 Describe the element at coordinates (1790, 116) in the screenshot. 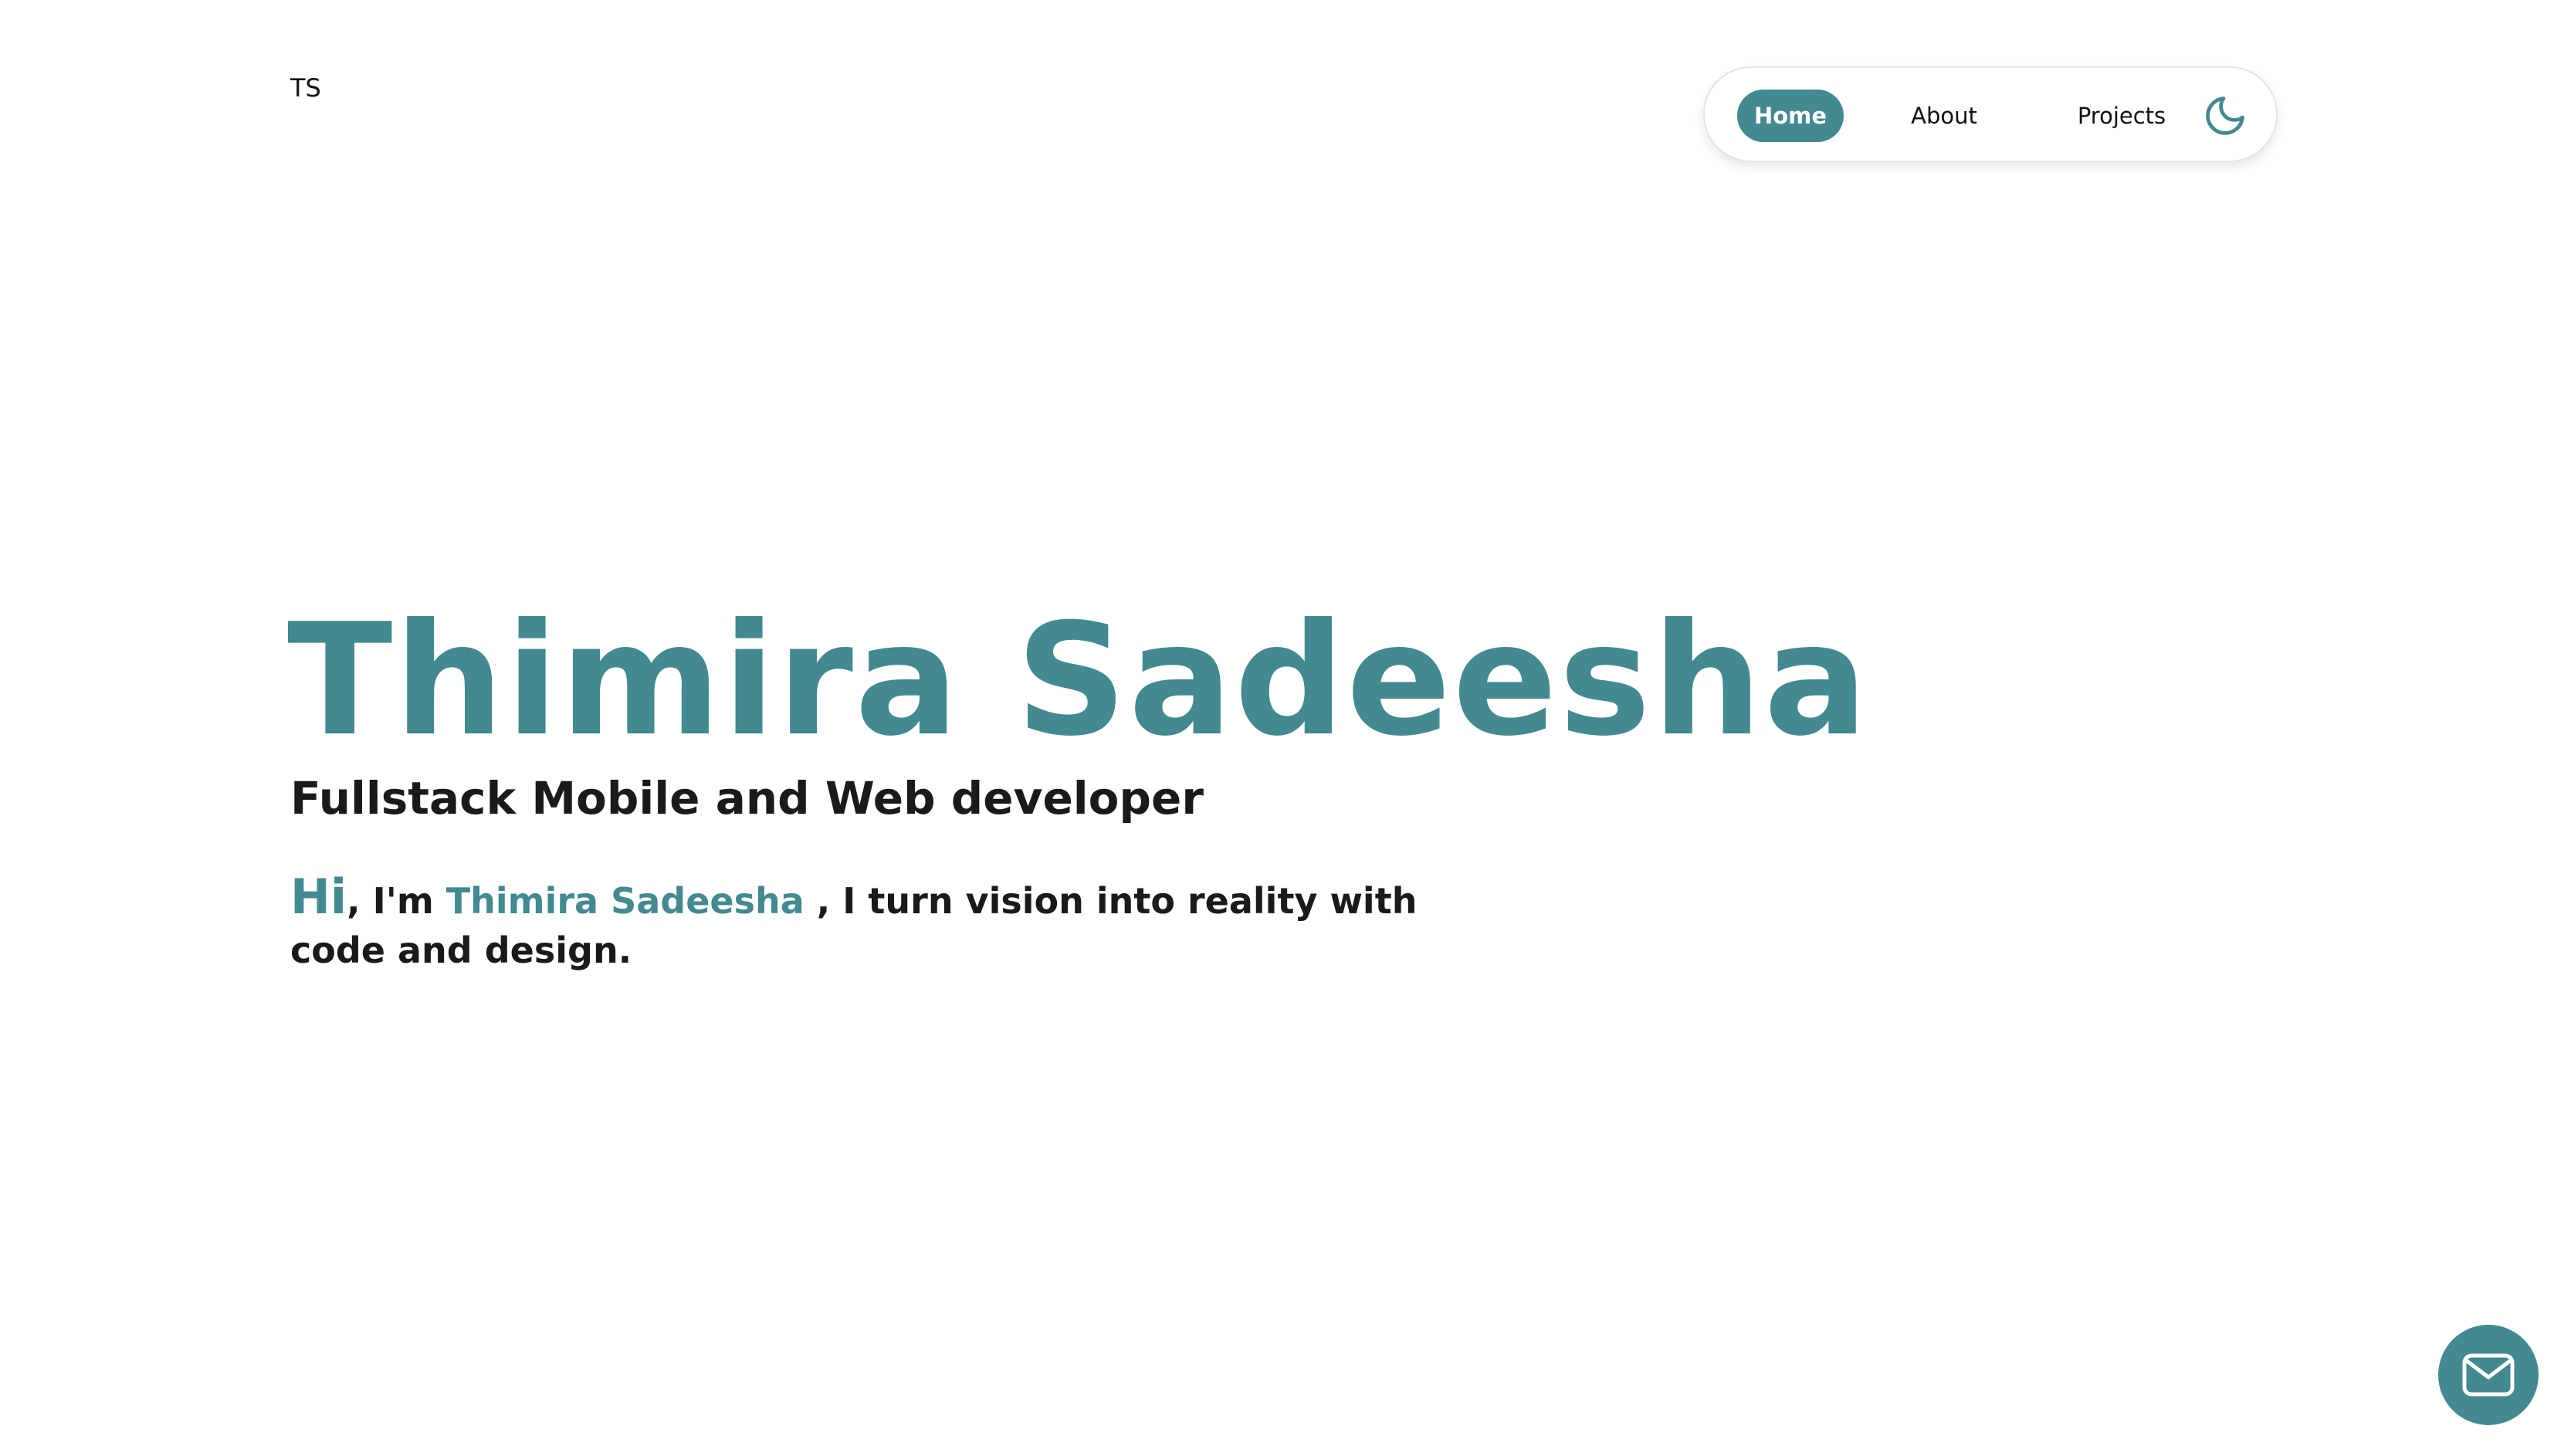

I see `nav-home-link: Home` at that location.